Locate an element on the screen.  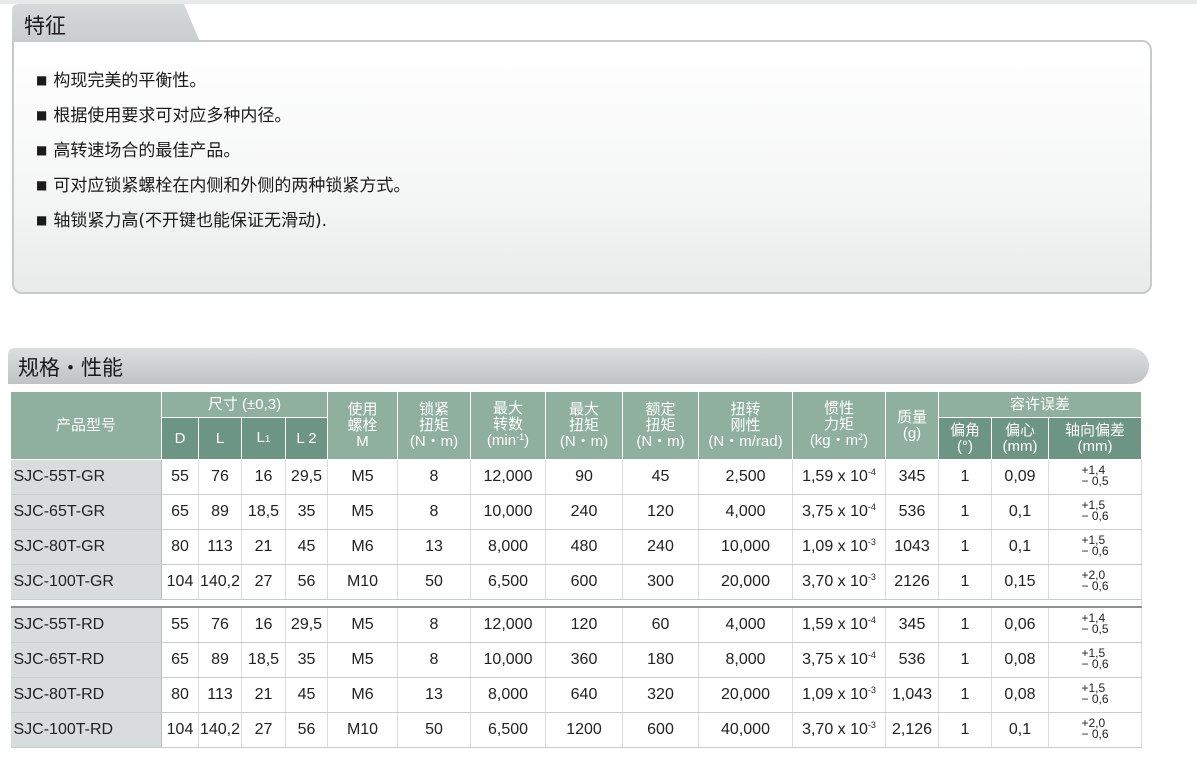
cell-l2: 45 is located at coordinates (306, 695).